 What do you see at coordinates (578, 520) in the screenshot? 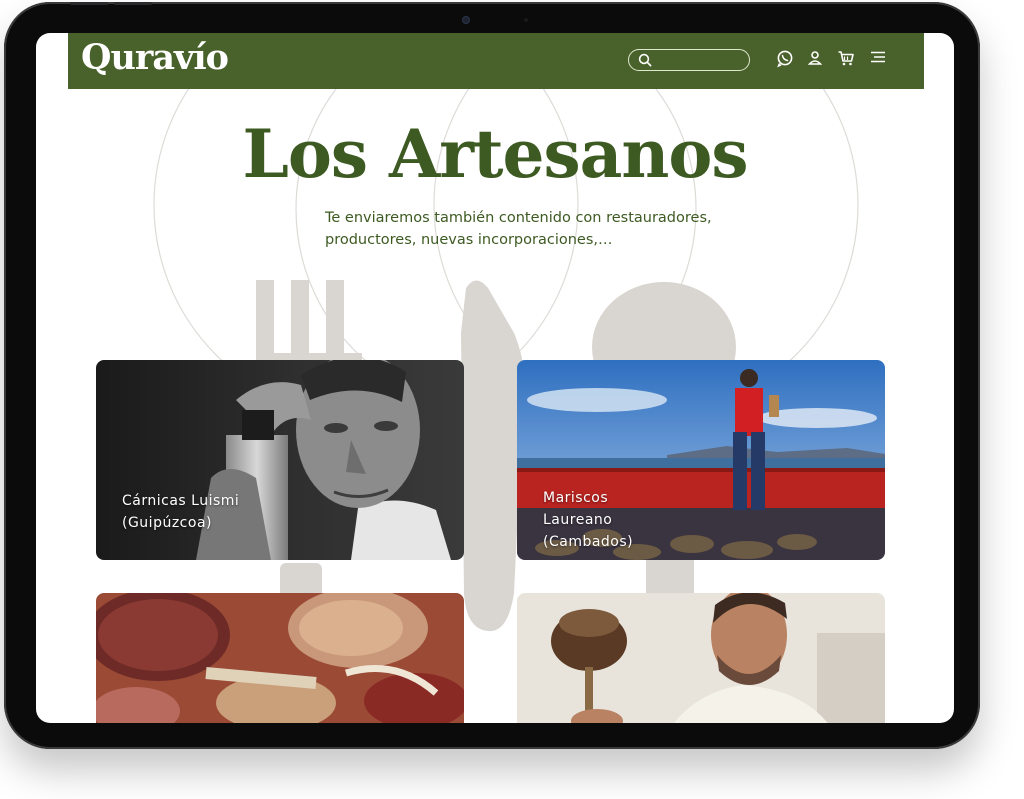
I see `artisan-name-line: Laureano` at bounding box center [578, 520].